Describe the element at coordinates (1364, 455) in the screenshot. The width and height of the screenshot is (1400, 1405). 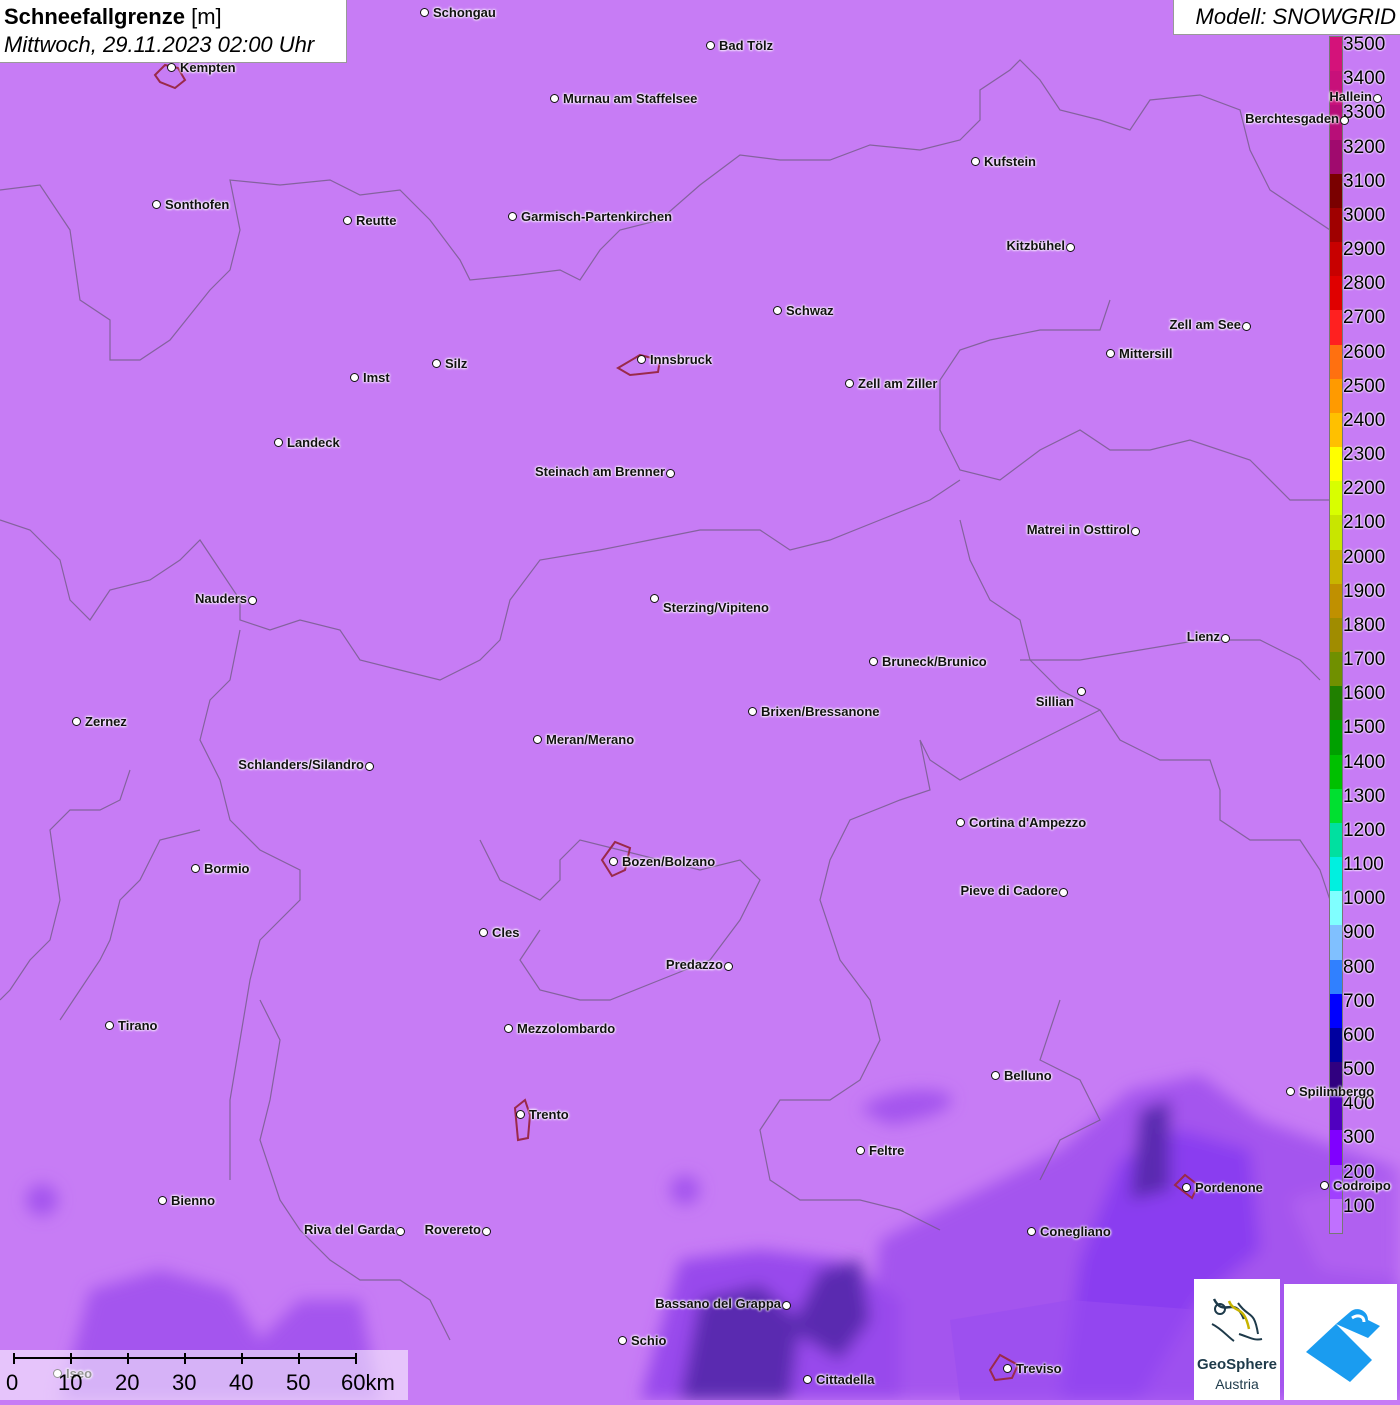
I see `legend-value-label: 2300` at that location.